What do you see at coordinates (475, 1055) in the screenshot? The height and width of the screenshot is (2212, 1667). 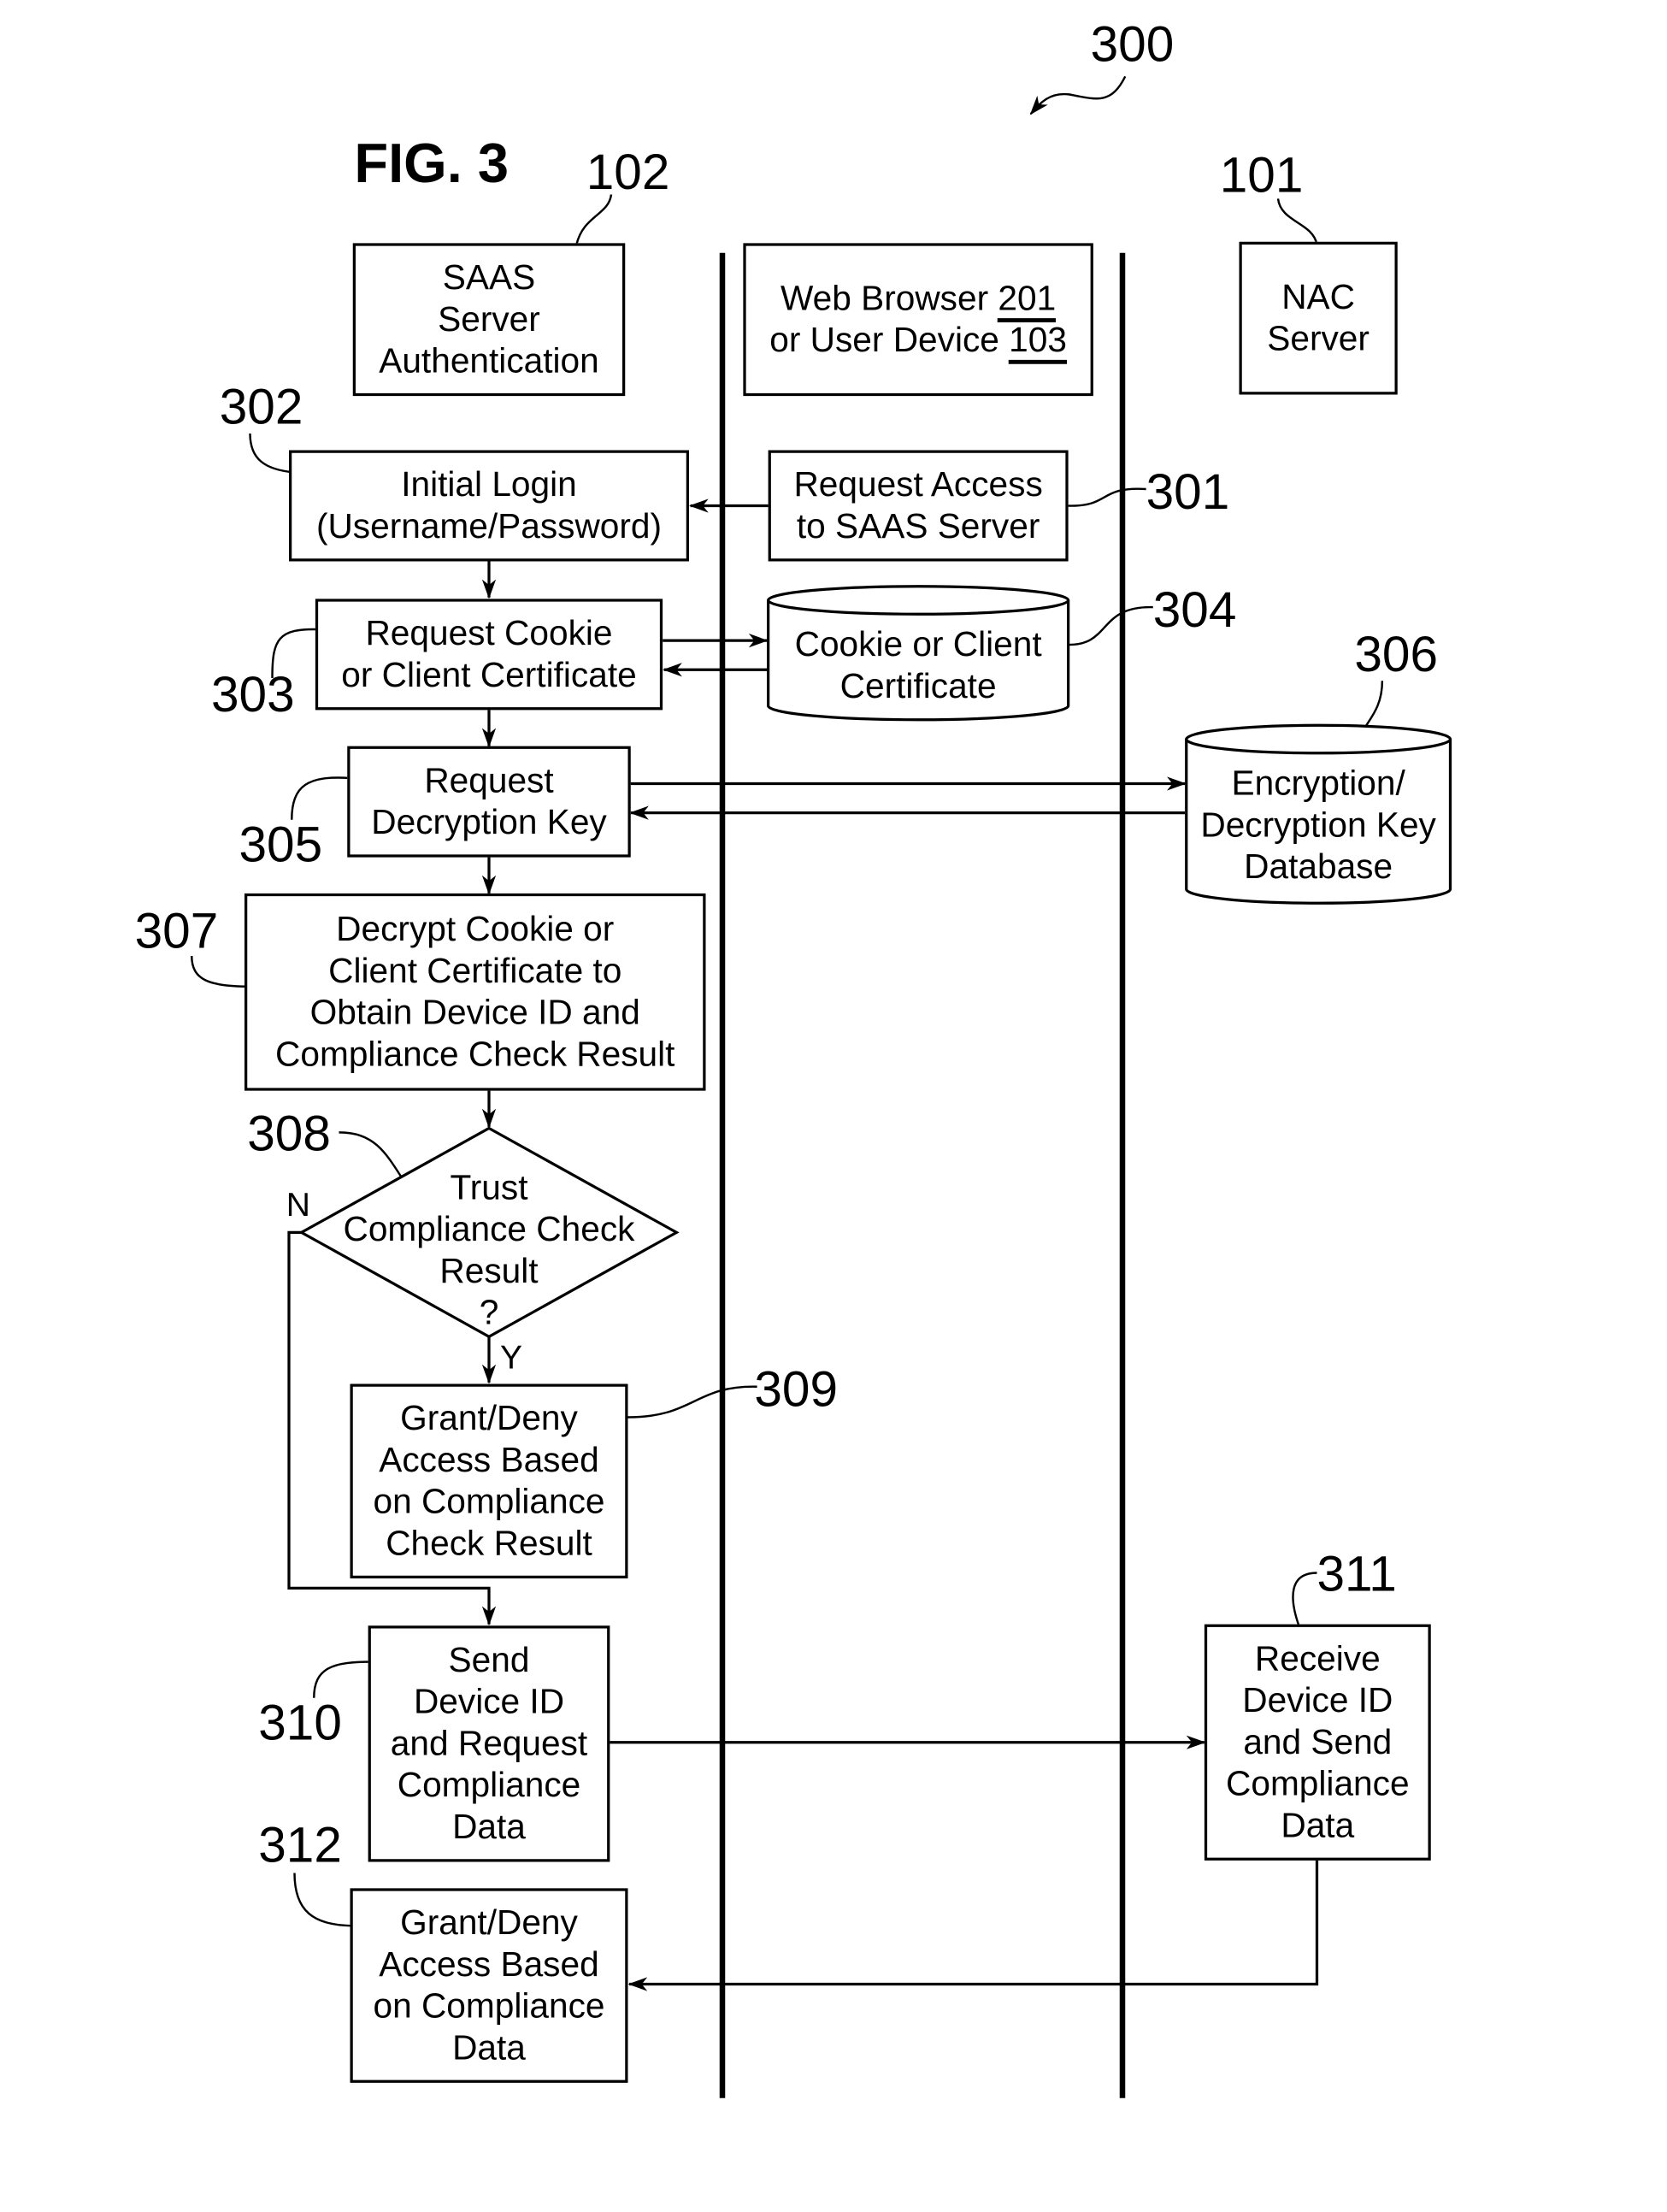 I see `step-text: Compliance Check Result` at bounding box center [475, 1055].